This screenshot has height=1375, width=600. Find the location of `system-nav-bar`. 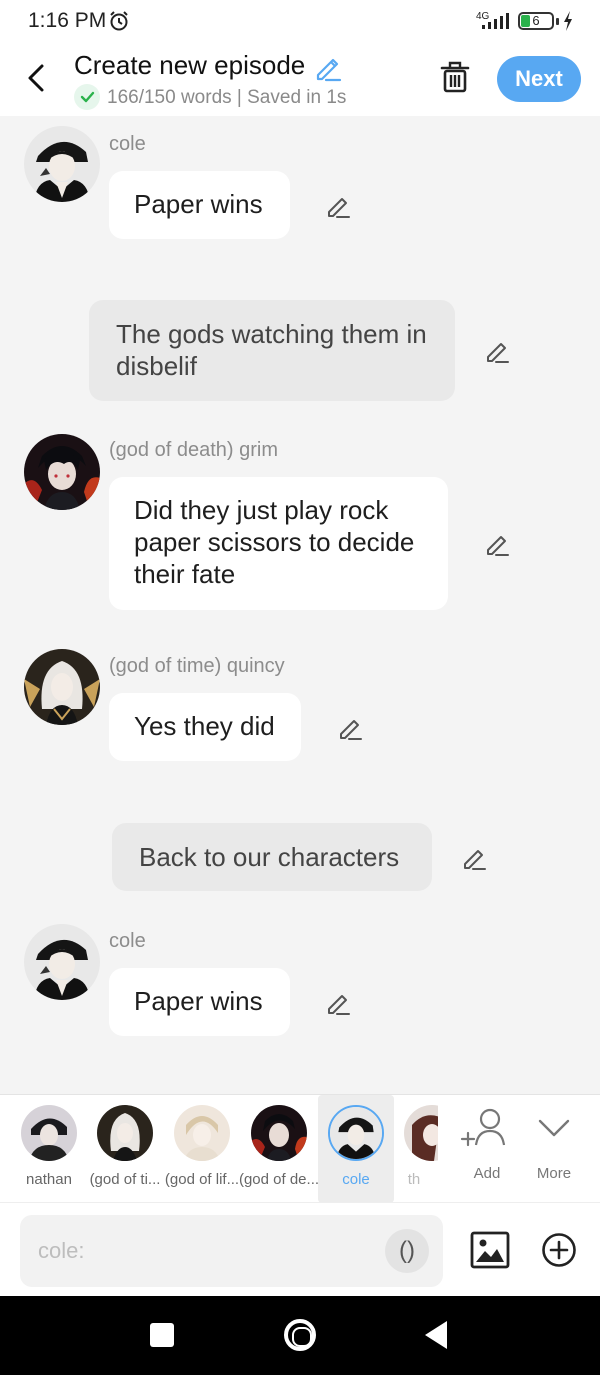

system-nav-bar is located at coordinates (300, 1335).